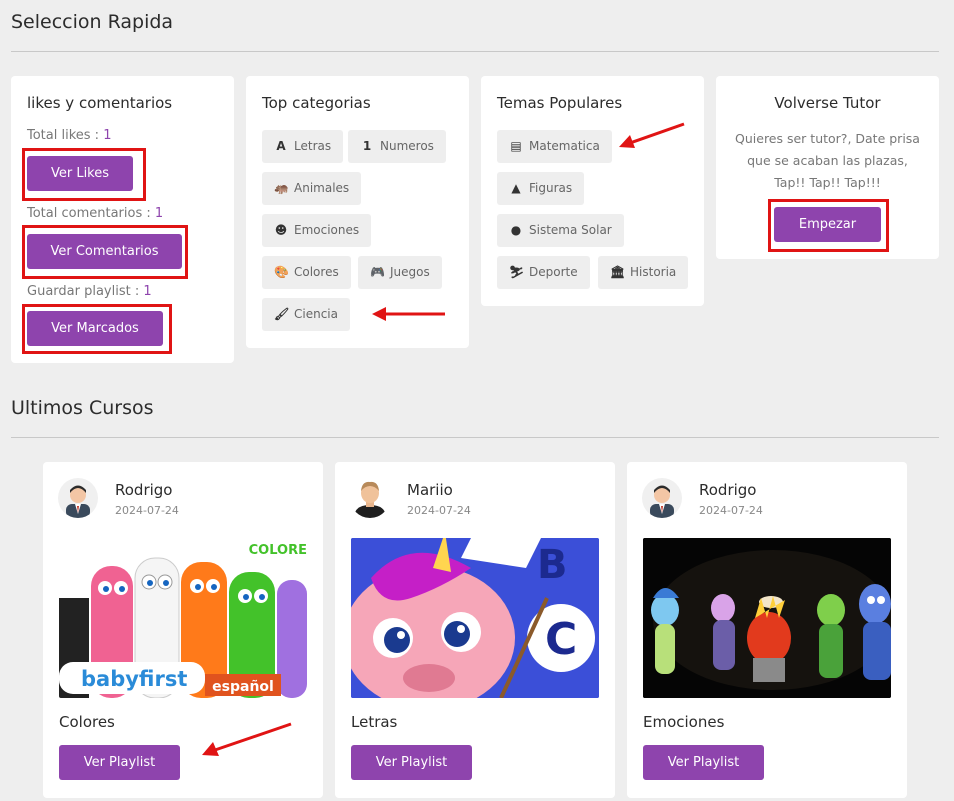 The width and height of the screenshot is (954, 801). What do you see at coordinates (281, 146) in the screenshot?
I see `letter-a-icon: A` at bounding box center [281, 146].